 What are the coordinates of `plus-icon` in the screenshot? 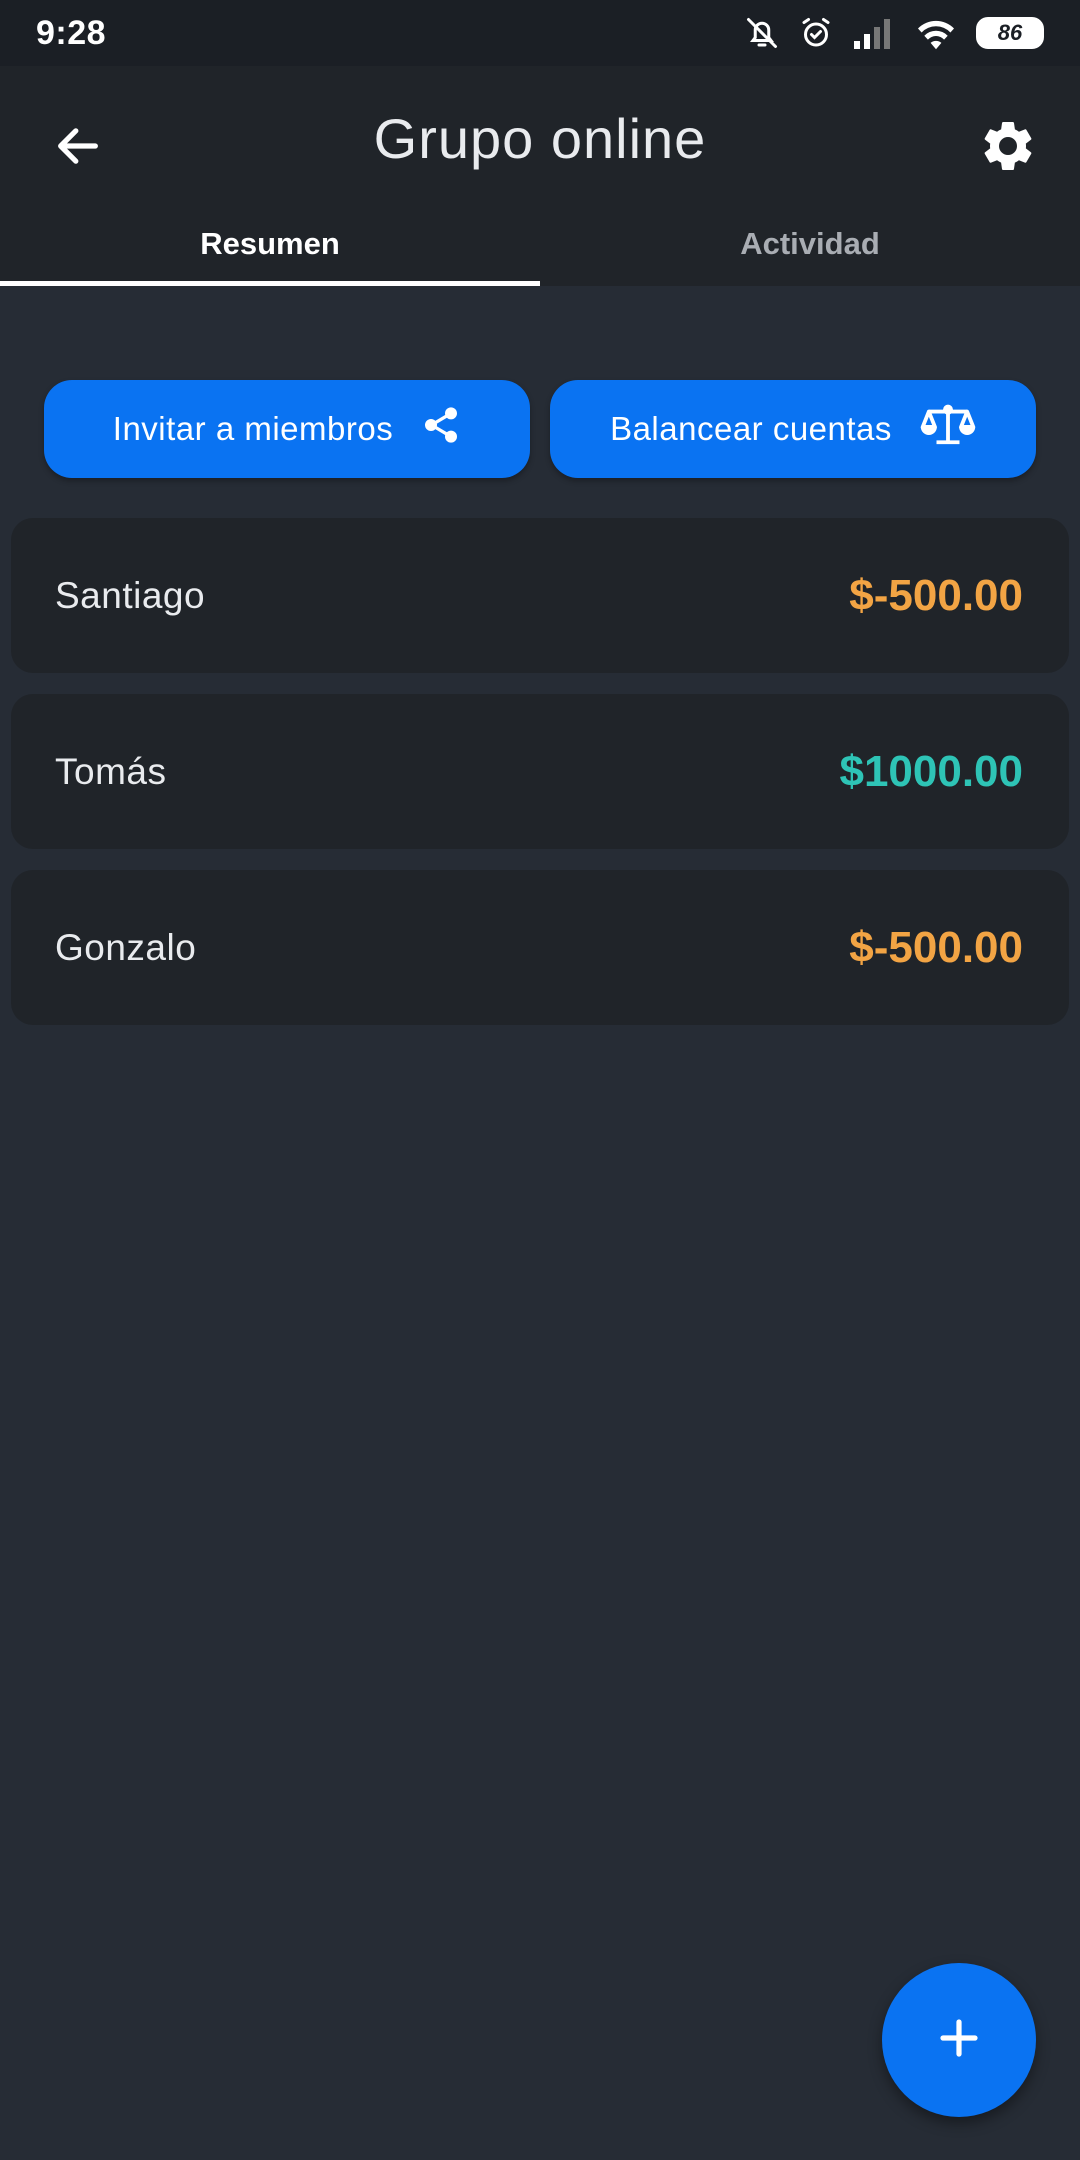 It's located at (959, 2040).